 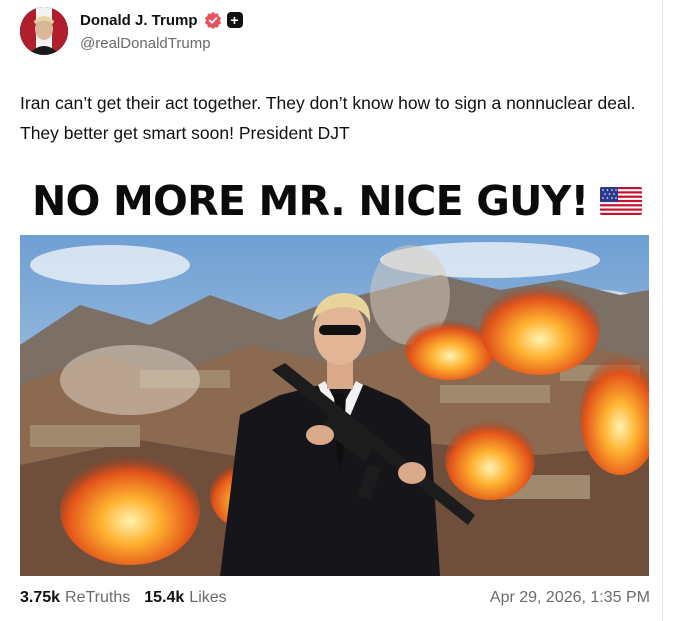 I want to click on author-handle: @realDonaldTrump, so click(x=145, y=43).